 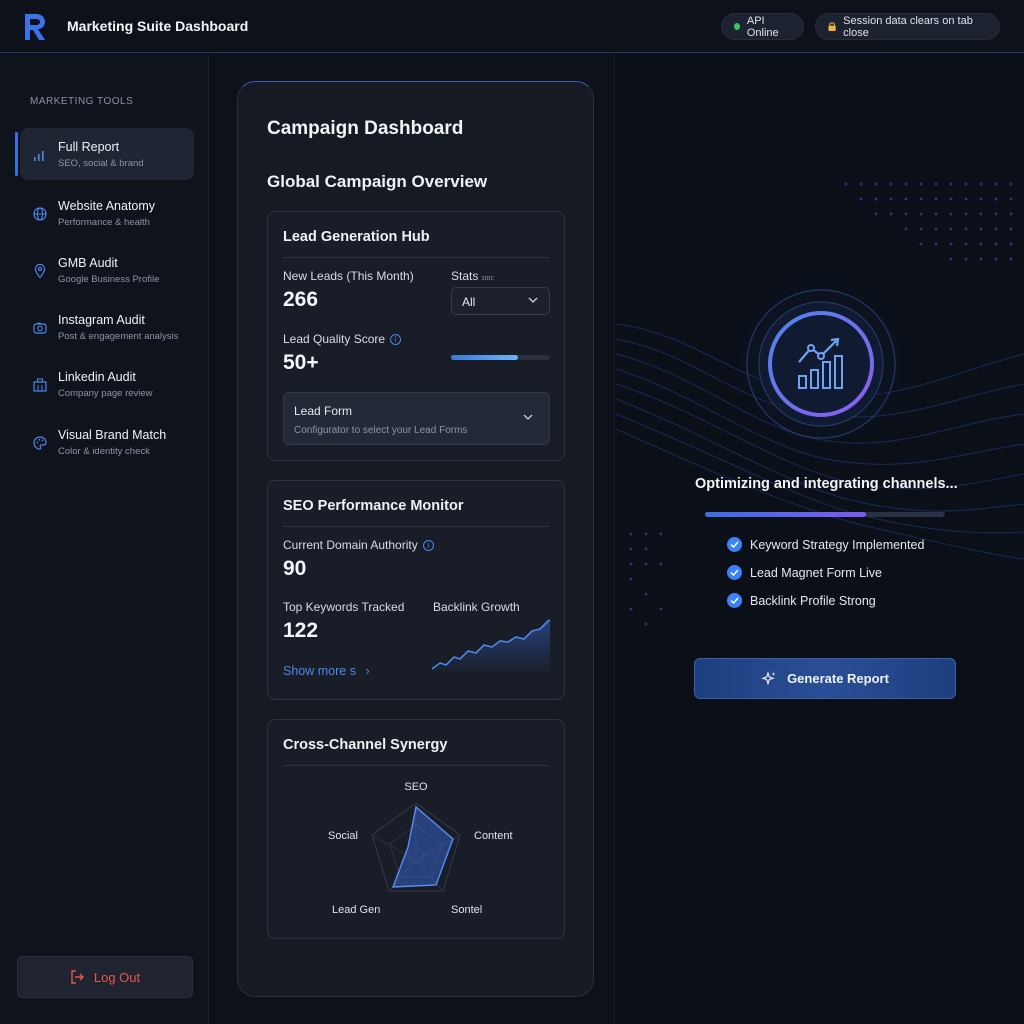 I want to click on checklist-item: Backlink Profile Strong, so click(x=801, y=600).